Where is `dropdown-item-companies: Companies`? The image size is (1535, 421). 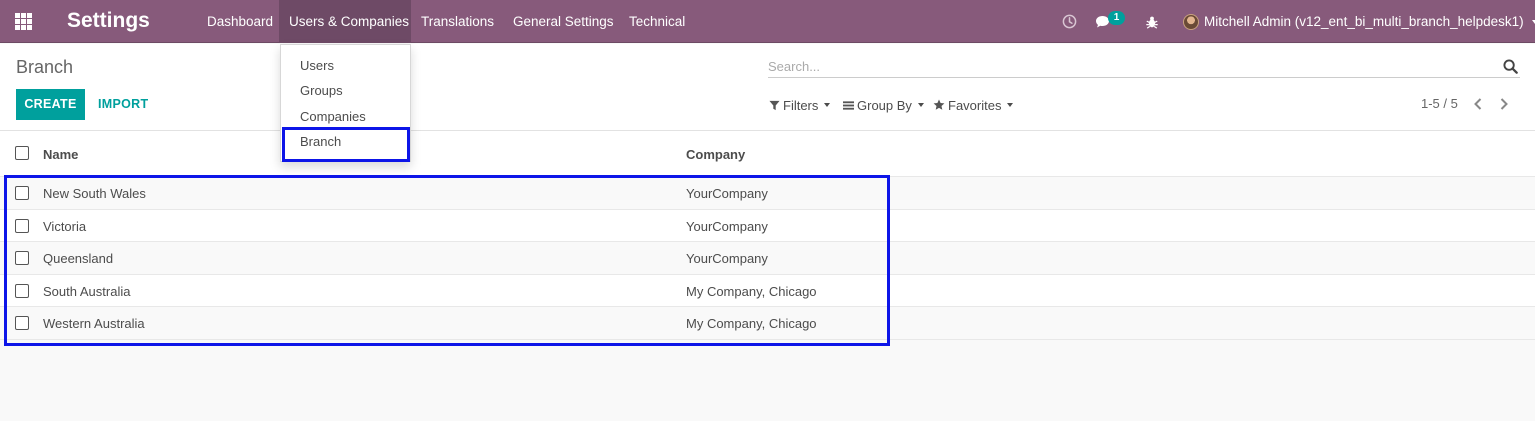 dropdown-item-companies: Companies is located at coordinates (333, 116).